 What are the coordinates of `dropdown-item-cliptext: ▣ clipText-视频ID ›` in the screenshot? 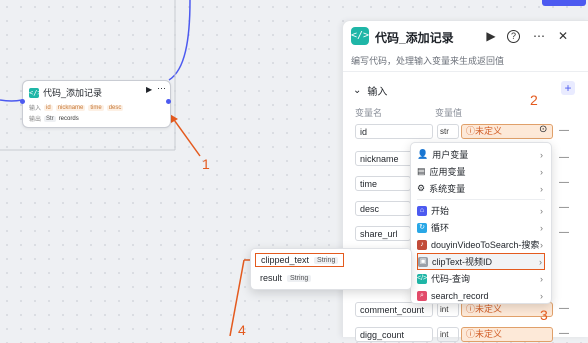 It's located at (481, 261).